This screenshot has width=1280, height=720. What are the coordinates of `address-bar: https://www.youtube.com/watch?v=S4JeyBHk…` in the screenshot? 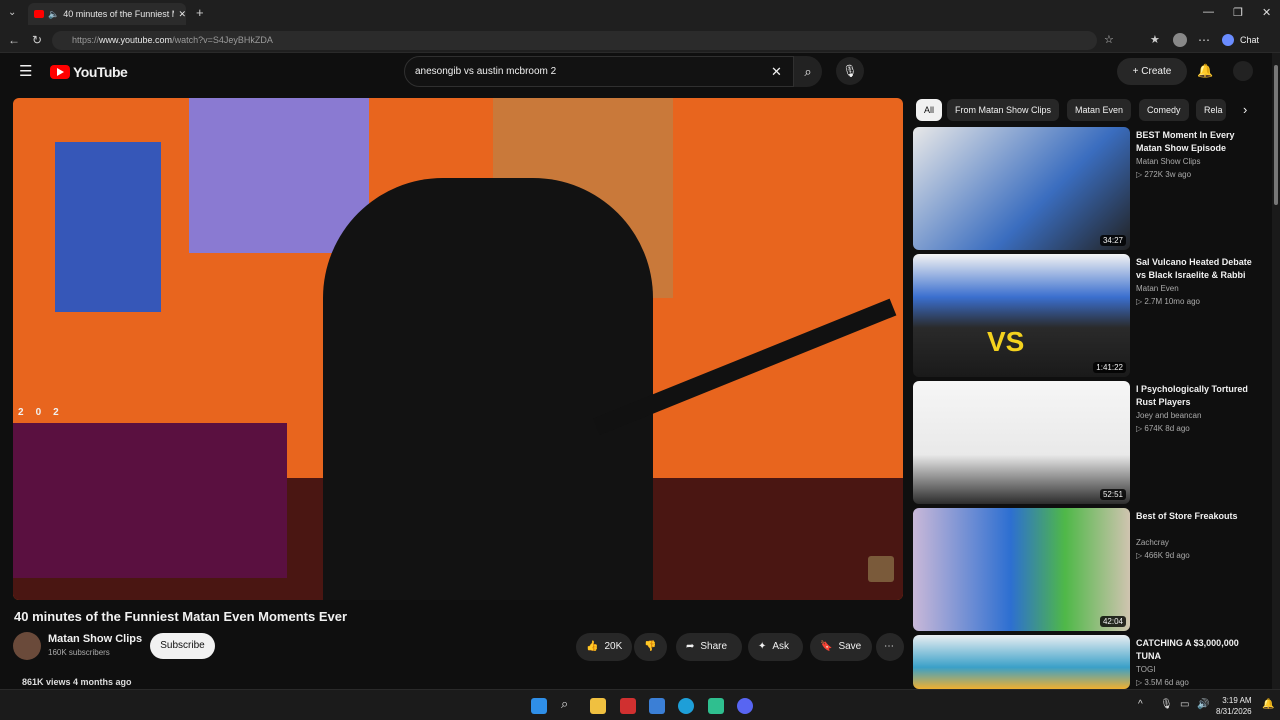 It's located at (574, 40).